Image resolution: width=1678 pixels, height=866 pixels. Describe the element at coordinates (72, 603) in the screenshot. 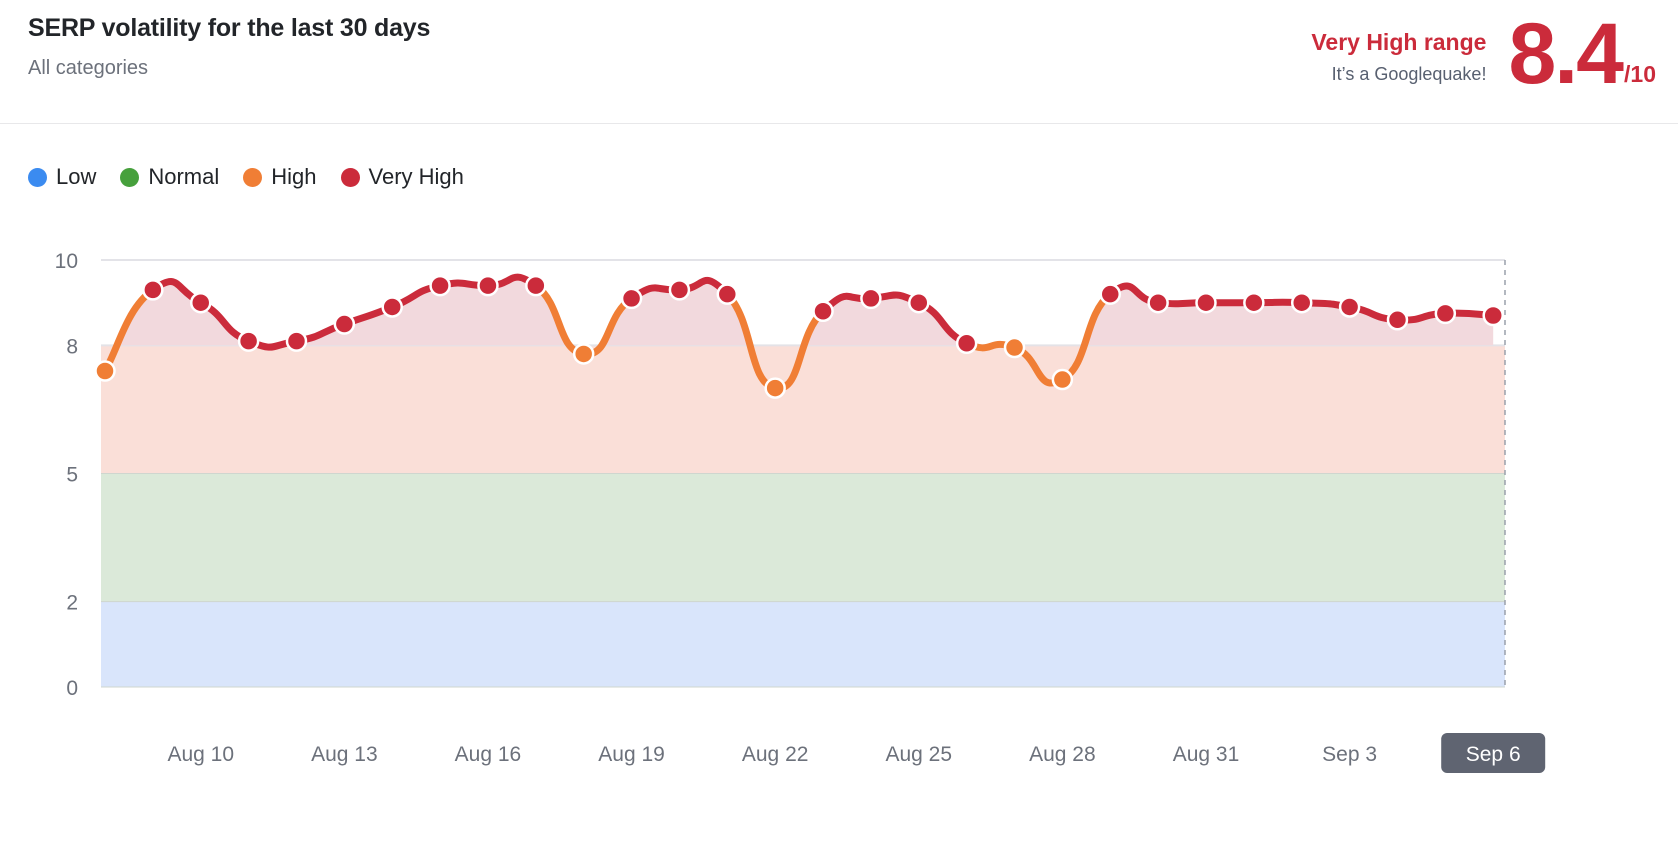

I see `y-axis-tick-label: 2` at that location.